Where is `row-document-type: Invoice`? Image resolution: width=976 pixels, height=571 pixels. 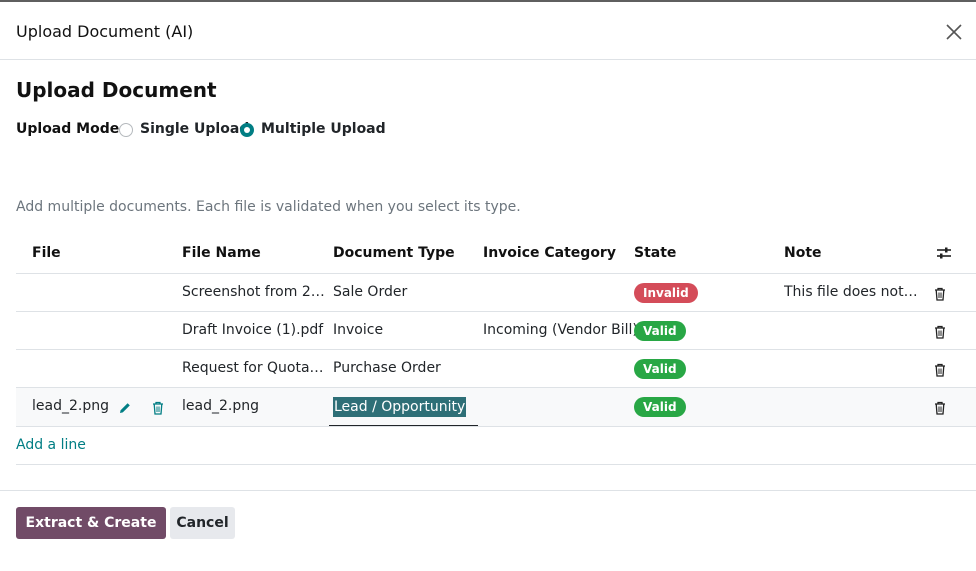
row-document-type: Invoice is located at coordinates (406, 330).